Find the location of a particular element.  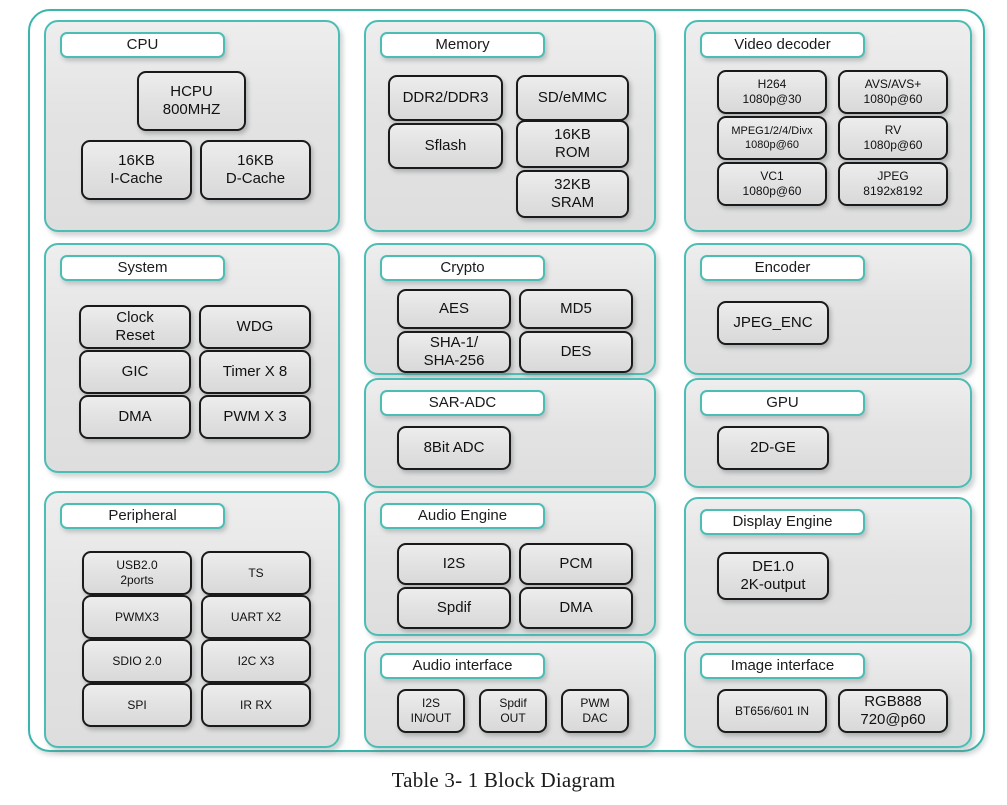

block-label: DE1.0 is located at coordinates (773, 566).